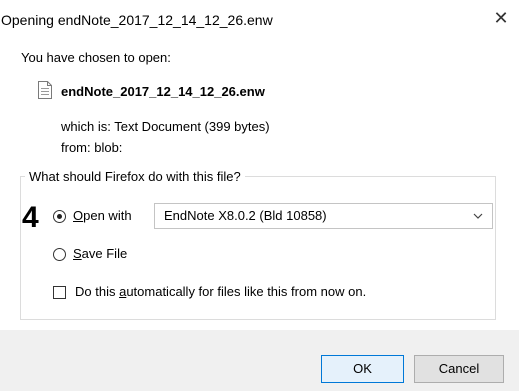 The height and width of the screenshot is (391, 519). Describe the element at coordinates (78, 215) in the screenshot. I see `open-with-mnemonic: O` at that location.